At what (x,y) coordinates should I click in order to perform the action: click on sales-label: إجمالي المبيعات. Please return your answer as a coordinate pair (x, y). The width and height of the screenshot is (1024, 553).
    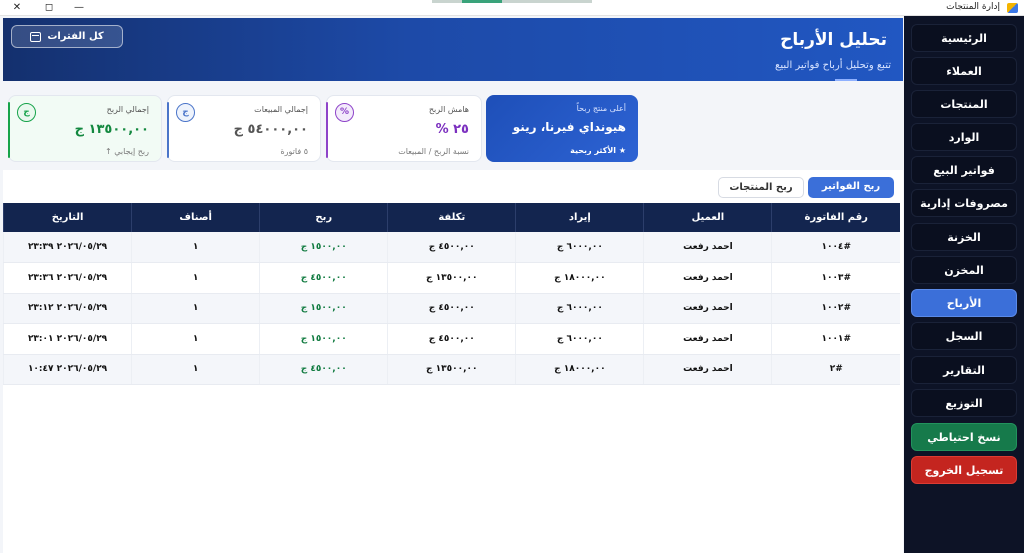
    Looking at the image, I should click on (281, 109).